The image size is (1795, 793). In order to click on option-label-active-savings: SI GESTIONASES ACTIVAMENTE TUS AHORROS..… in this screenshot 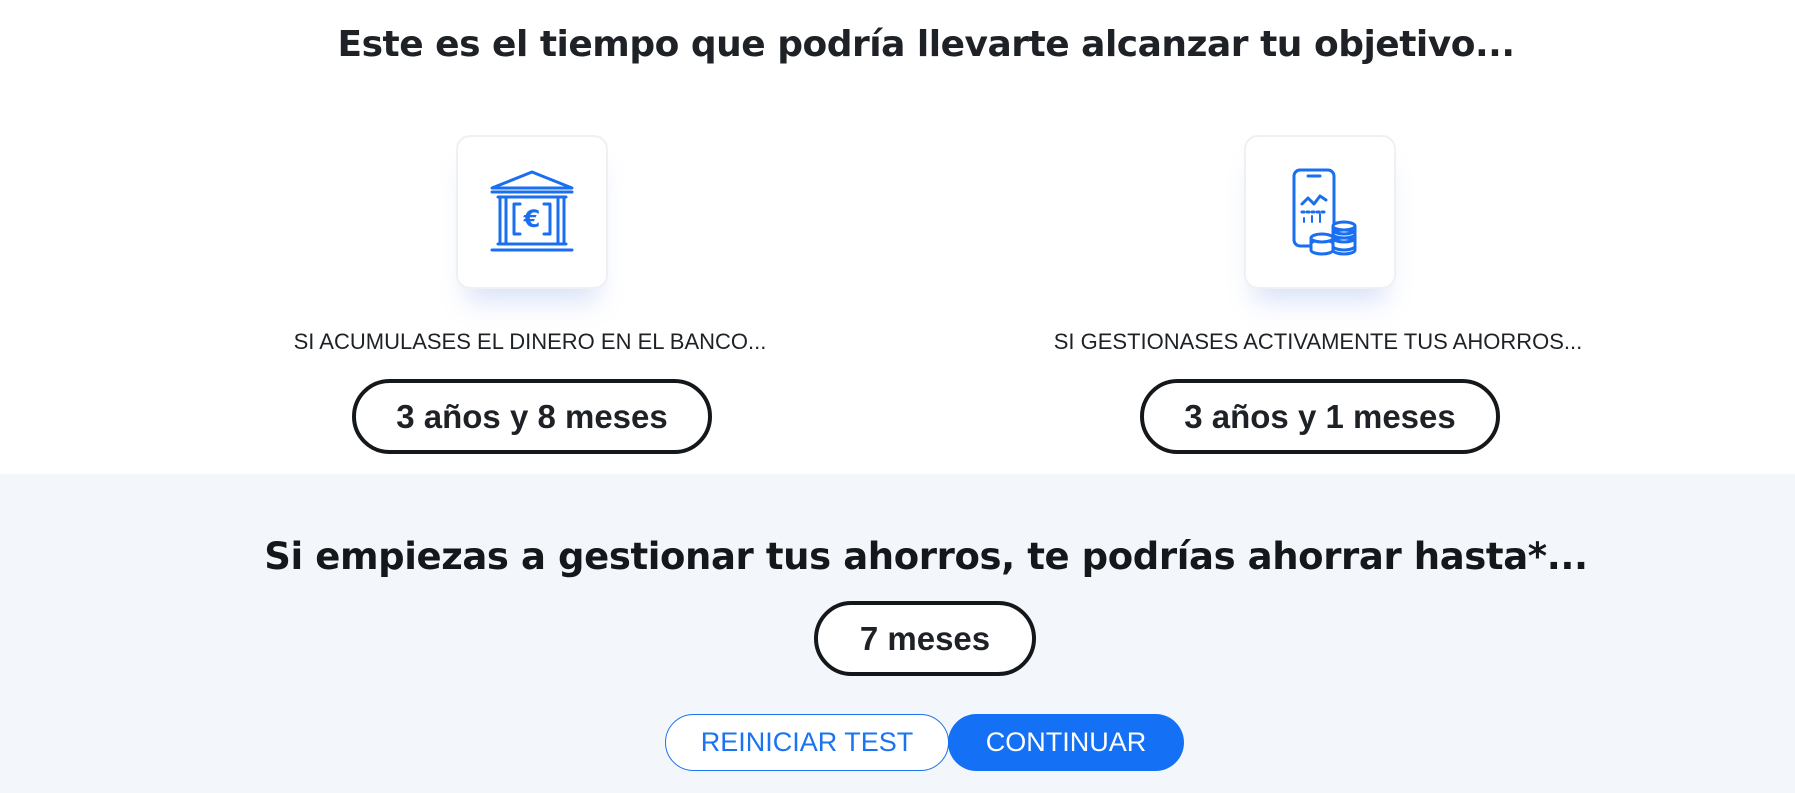, I will do `click(1318, 341)`.